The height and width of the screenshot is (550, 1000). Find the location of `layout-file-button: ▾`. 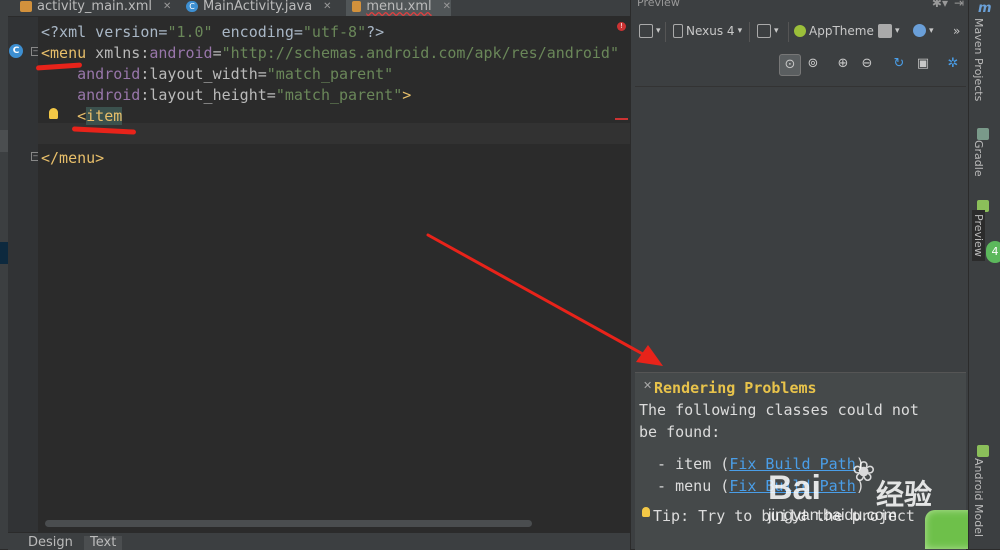

layout-file-button: ▾ is located at coordinates (650, 31).